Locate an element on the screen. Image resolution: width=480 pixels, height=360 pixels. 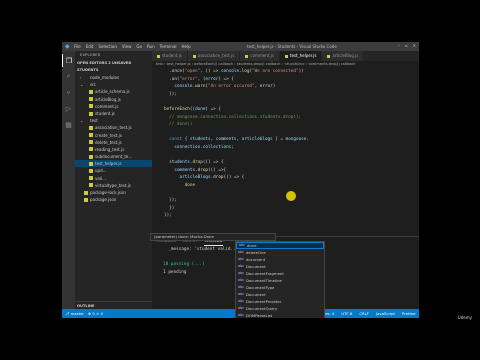
code-token: (() => { is located at coordinates (234, 178).